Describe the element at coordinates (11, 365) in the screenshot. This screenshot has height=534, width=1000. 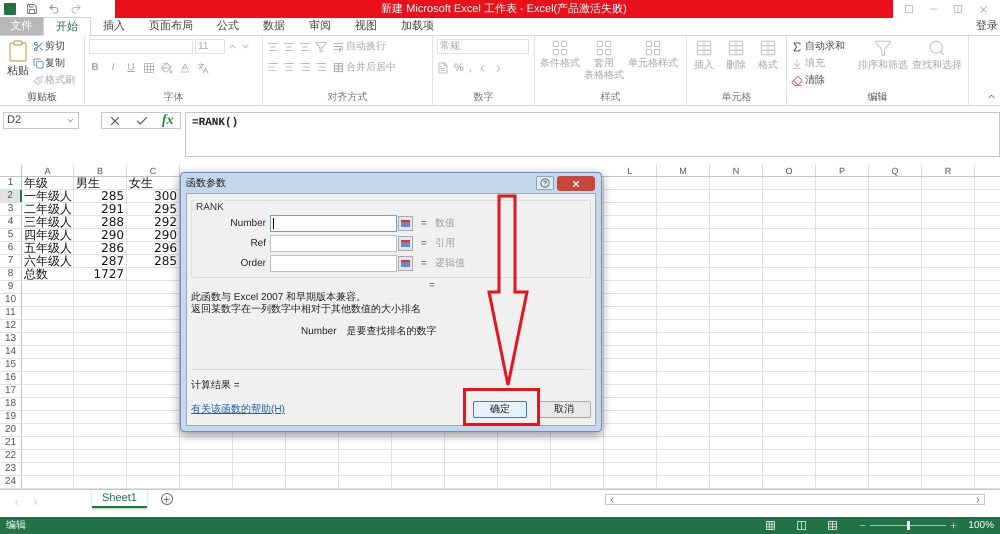
I see `row-header: 15` at that location.